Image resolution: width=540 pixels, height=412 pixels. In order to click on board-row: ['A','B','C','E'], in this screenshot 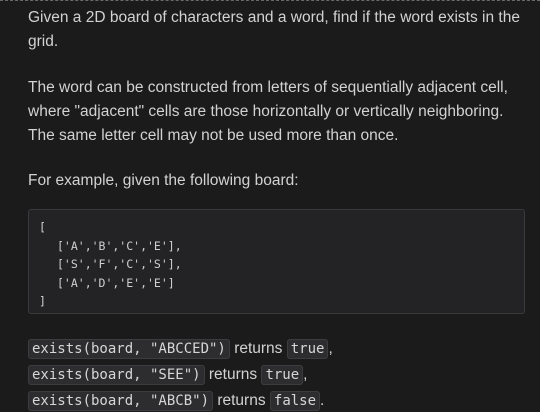, I will do `click(119, 245)`.